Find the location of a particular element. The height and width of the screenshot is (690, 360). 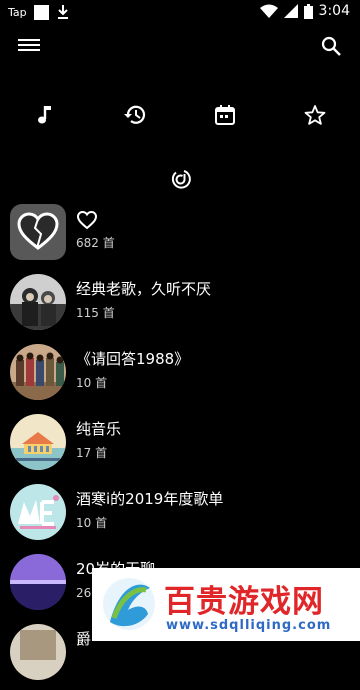

heart-icon is located at coordinates (87, 220).